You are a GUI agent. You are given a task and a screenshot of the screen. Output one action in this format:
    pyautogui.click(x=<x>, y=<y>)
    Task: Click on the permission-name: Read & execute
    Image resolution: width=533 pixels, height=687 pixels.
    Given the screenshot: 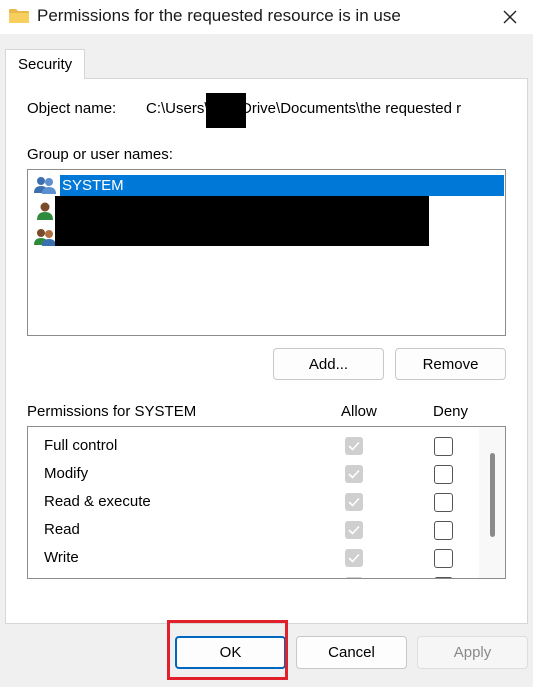 What is the action you would take?
    pyautogui.click(x=97, y=501)
    